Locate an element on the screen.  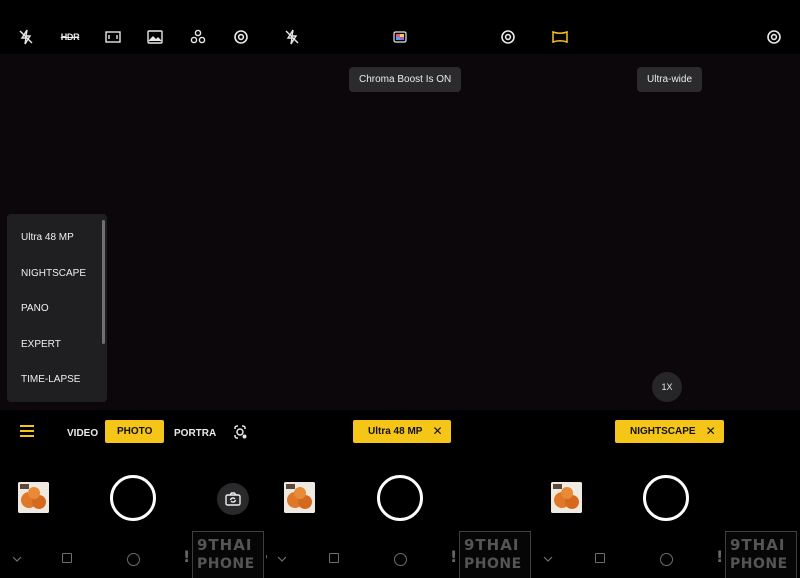
hdr-icon: HDR is located at coordinates (70, 37).